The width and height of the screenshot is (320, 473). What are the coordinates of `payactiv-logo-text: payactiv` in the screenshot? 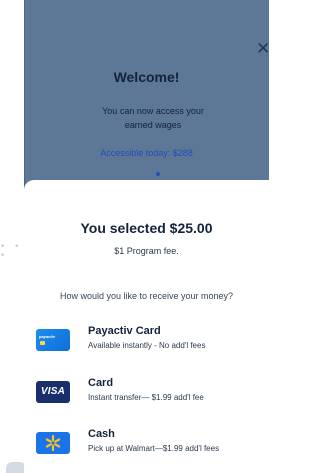 It's located at (47, 336).